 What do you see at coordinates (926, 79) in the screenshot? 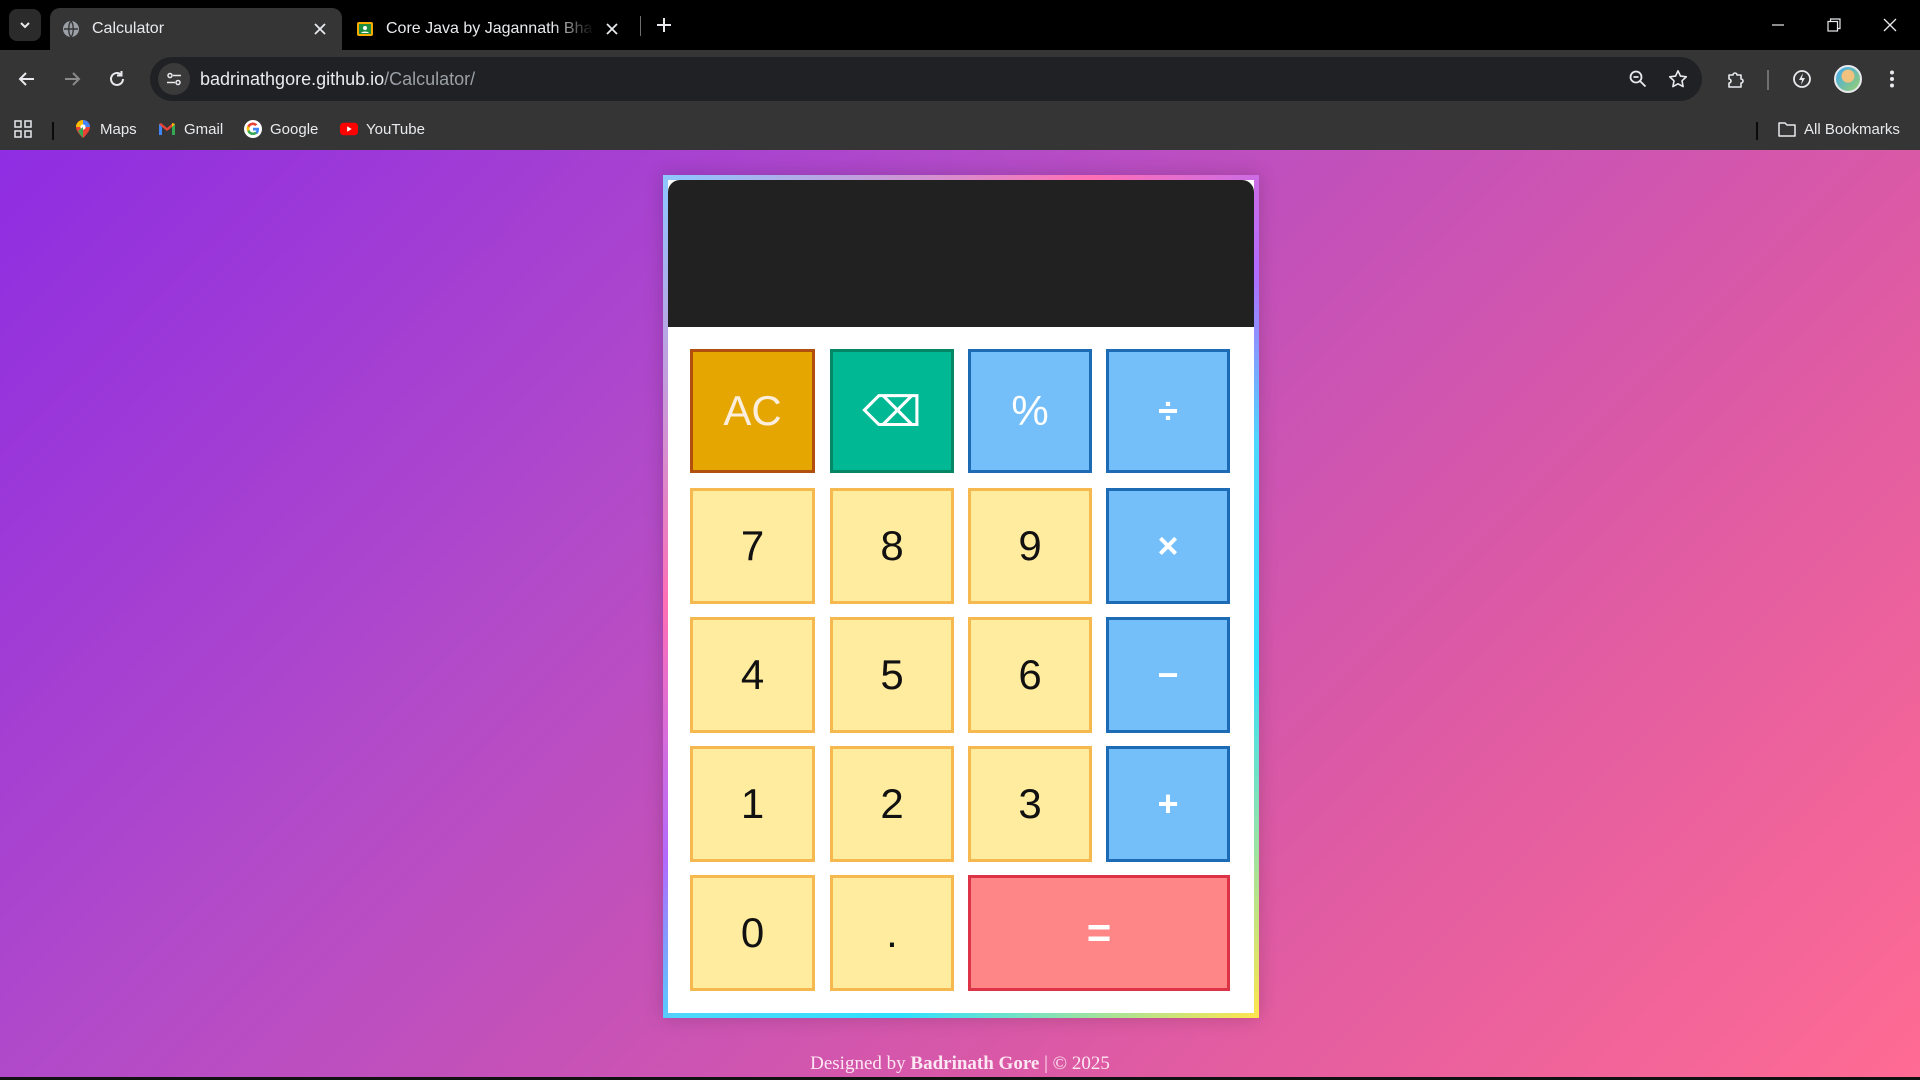
I see `address-bar: badrinathgore.github.io/Calculator/` at bounding box center [926, 79].